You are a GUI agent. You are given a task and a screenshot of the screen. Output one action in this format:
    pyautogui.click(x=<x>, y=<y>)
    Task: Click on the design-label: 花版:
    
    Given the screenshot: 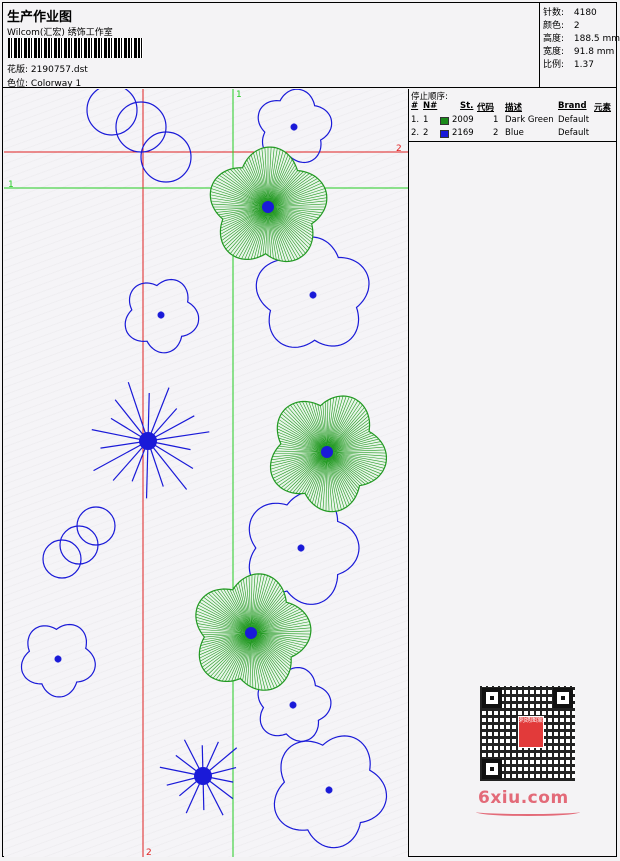 What is the action you would take?
    pyautogui.click(x=18, y=70)
    